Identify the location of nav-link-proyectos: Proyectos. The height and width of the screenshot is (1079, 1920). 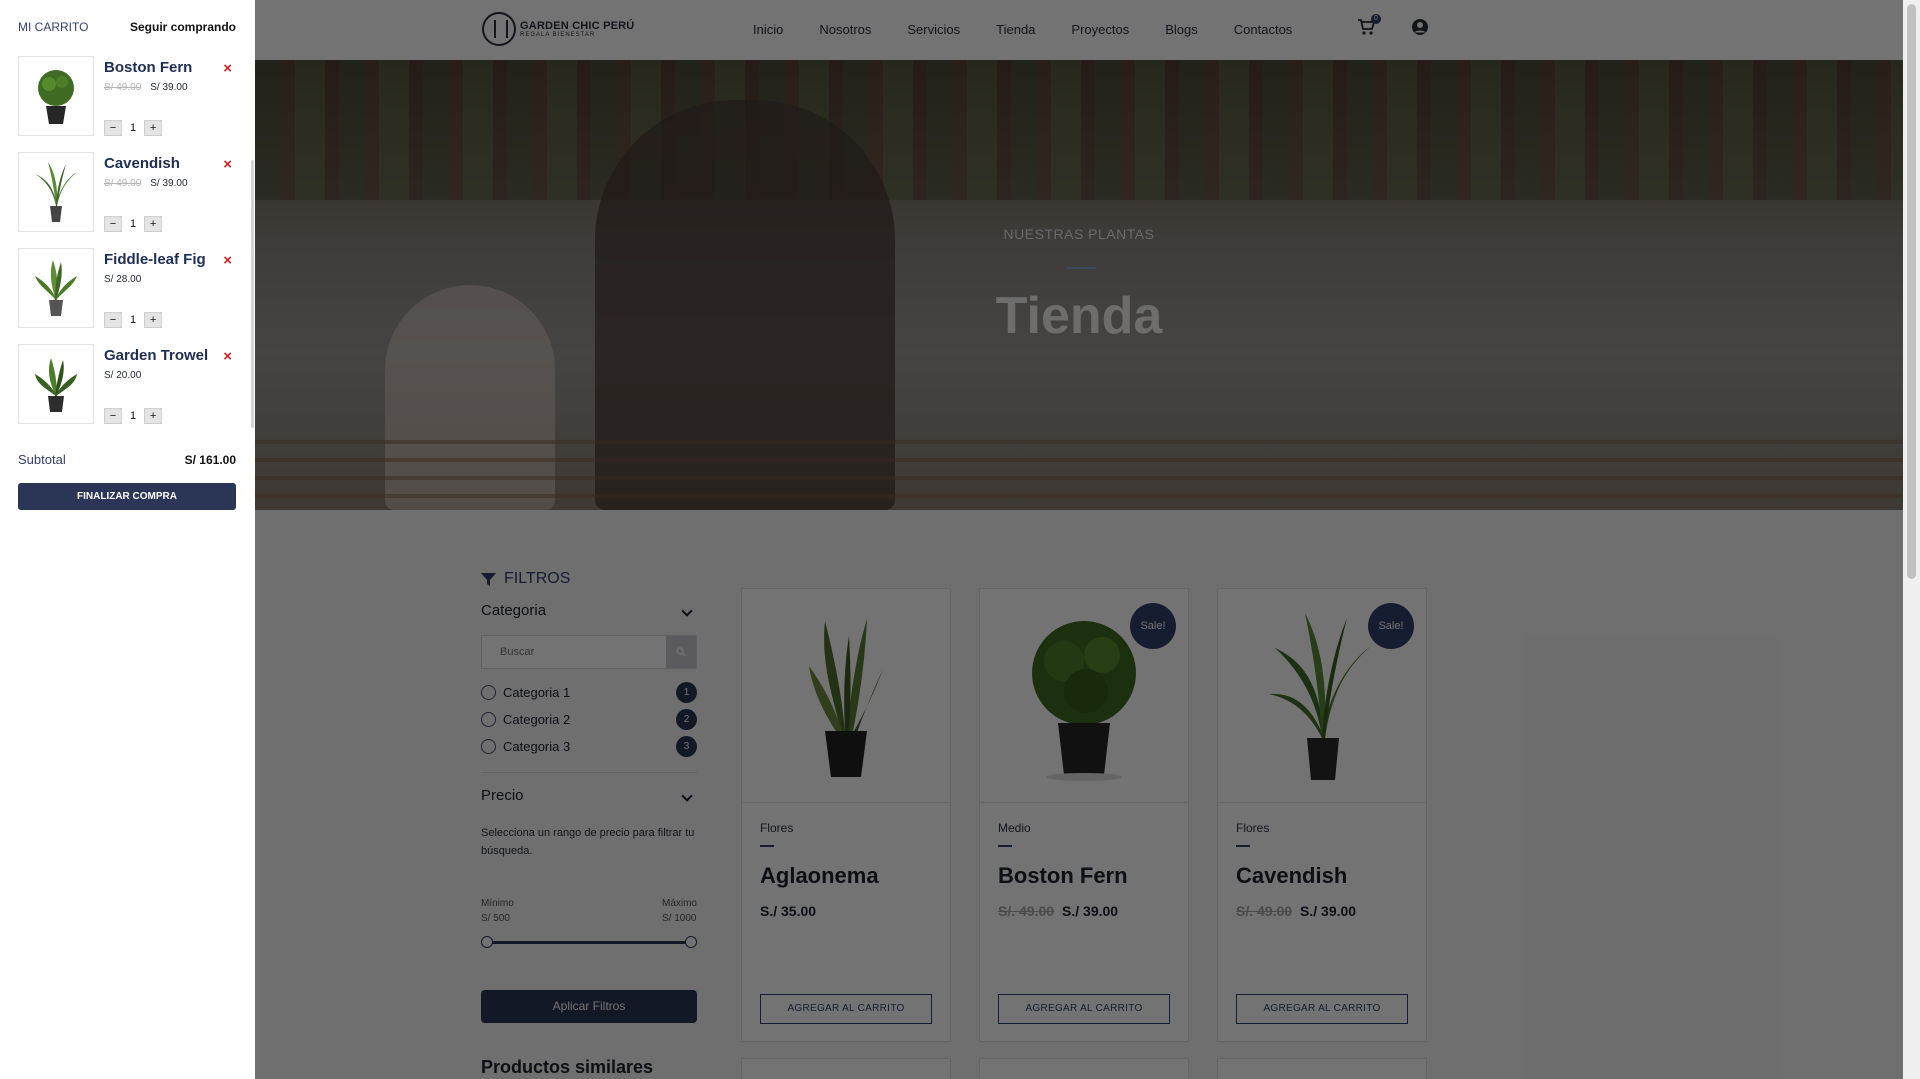
(1100, 29).